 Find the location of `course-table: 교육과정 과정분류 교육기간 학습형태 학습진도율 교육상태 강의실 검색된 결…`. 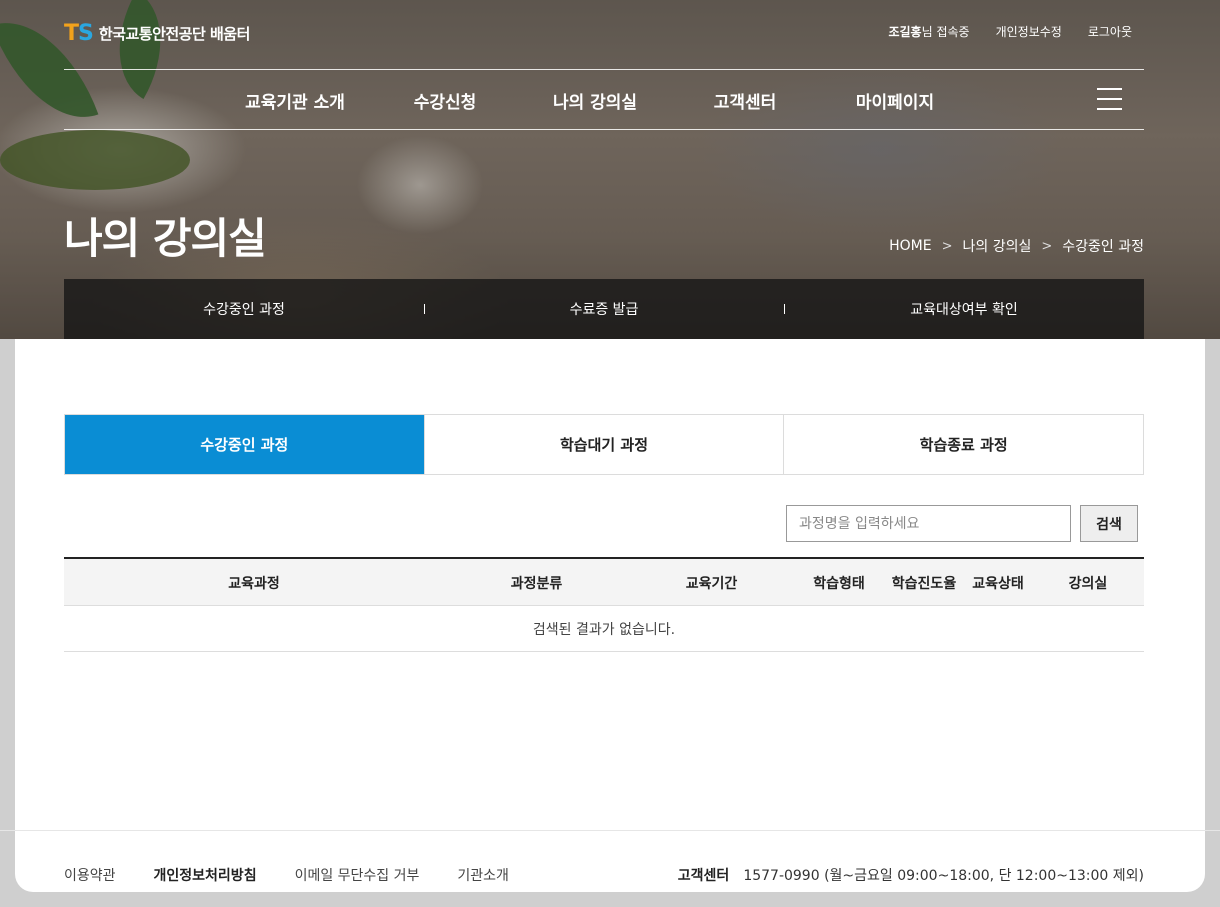

course-table: 교육과정 과정분류 교육기간 학습형태 학습진도율 교육상태 강의실 검색된 결… is located at coordinates (604, 604).